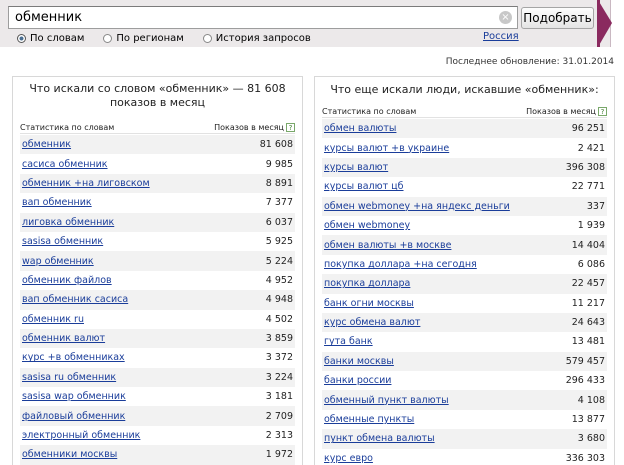 The height and width of the screenshot is (465, 624). Describe the element at coordinates (588, 303) in the screenshot. I see `impressions-count: 11 217` at that location.